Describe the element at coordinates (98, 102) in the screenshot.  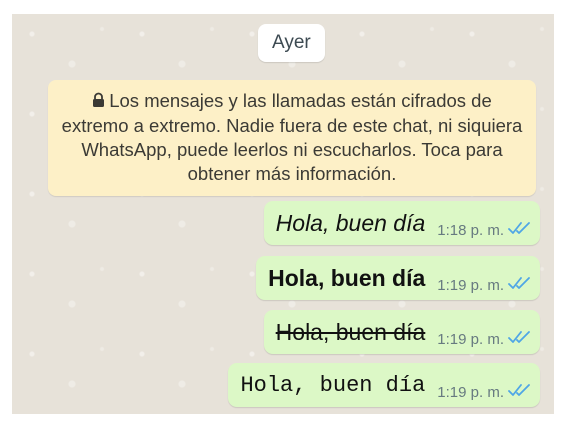
I see `lock-icon` at that location.